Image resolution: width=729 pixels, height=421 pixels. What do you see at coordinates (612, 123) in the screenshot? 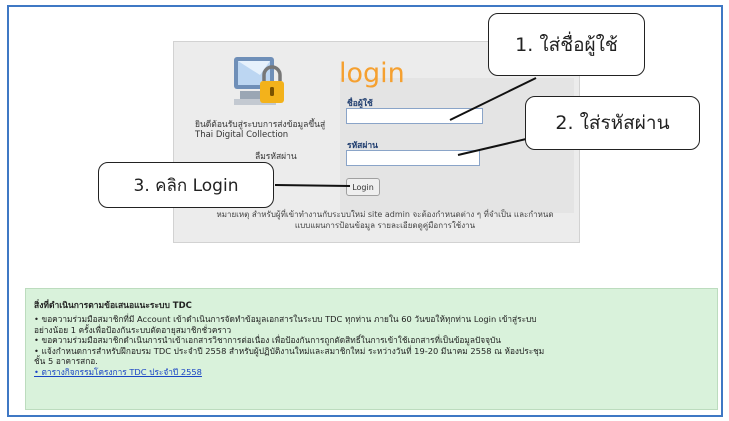
I see `callout-step2: 2. ใส่รหัสผ่าน` at bounding box center [612, 123].